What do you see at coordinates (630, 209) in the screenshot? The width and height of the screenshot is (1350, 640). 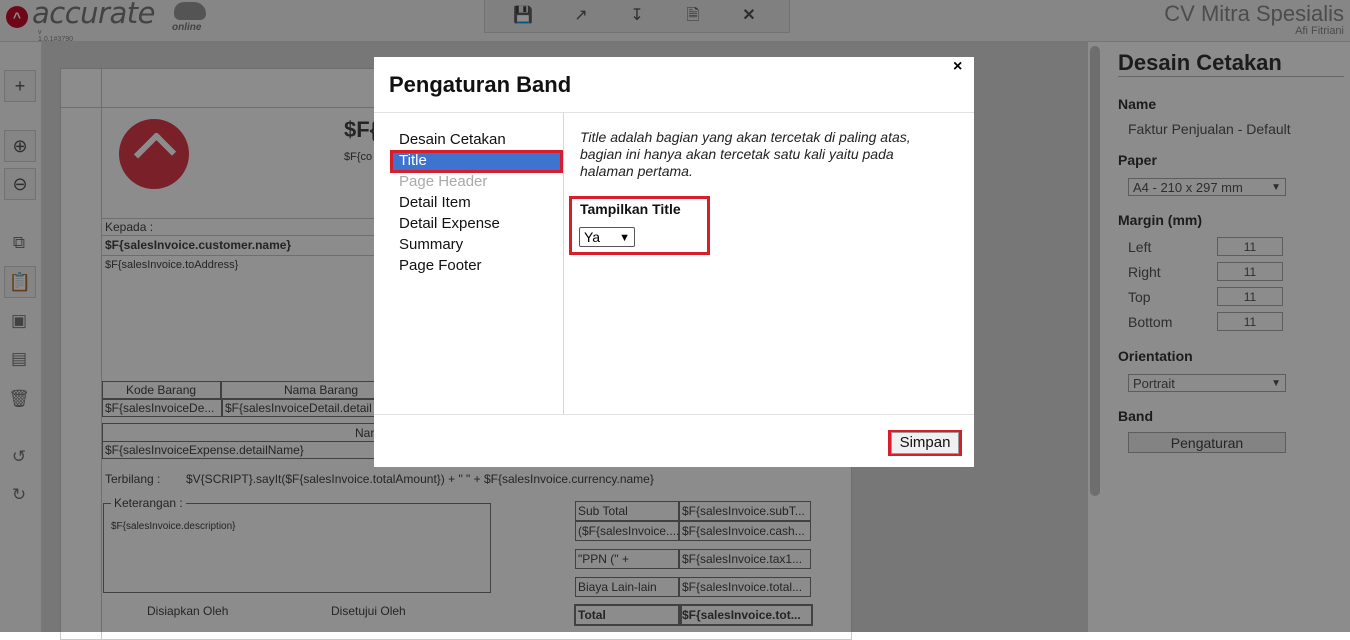 I see `tampilkan-title-label: Tampilkan Title` at bounding box center [630, 209].